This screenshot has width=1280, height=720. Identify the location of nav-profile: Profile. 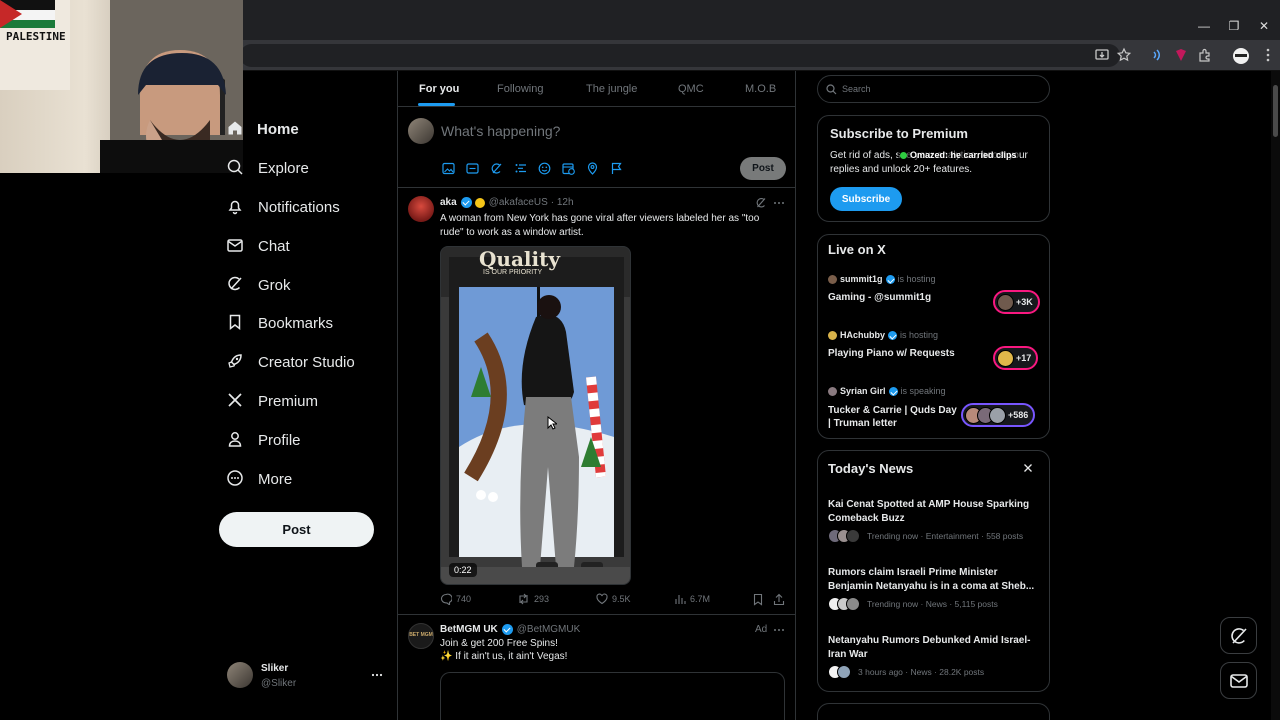
(263, 440).